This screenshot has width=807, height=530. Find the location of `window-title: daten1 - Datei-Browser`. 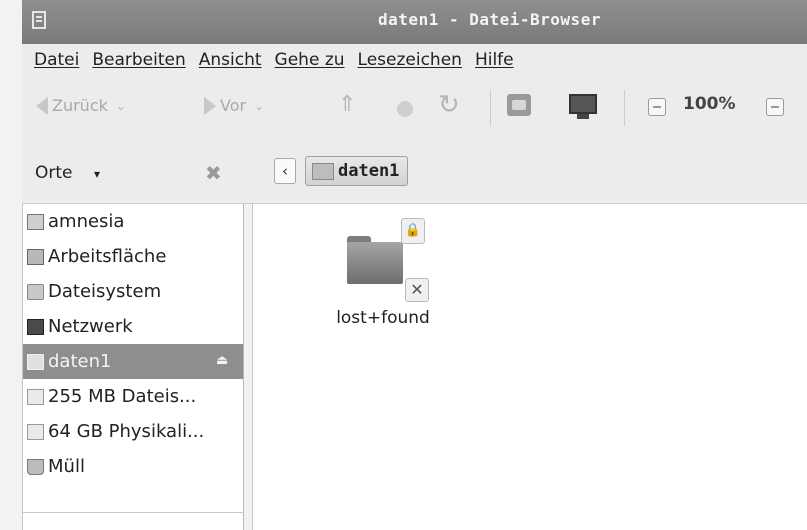

window-title: daten1 - Datei-Browser is located at coordinates (489, 19).